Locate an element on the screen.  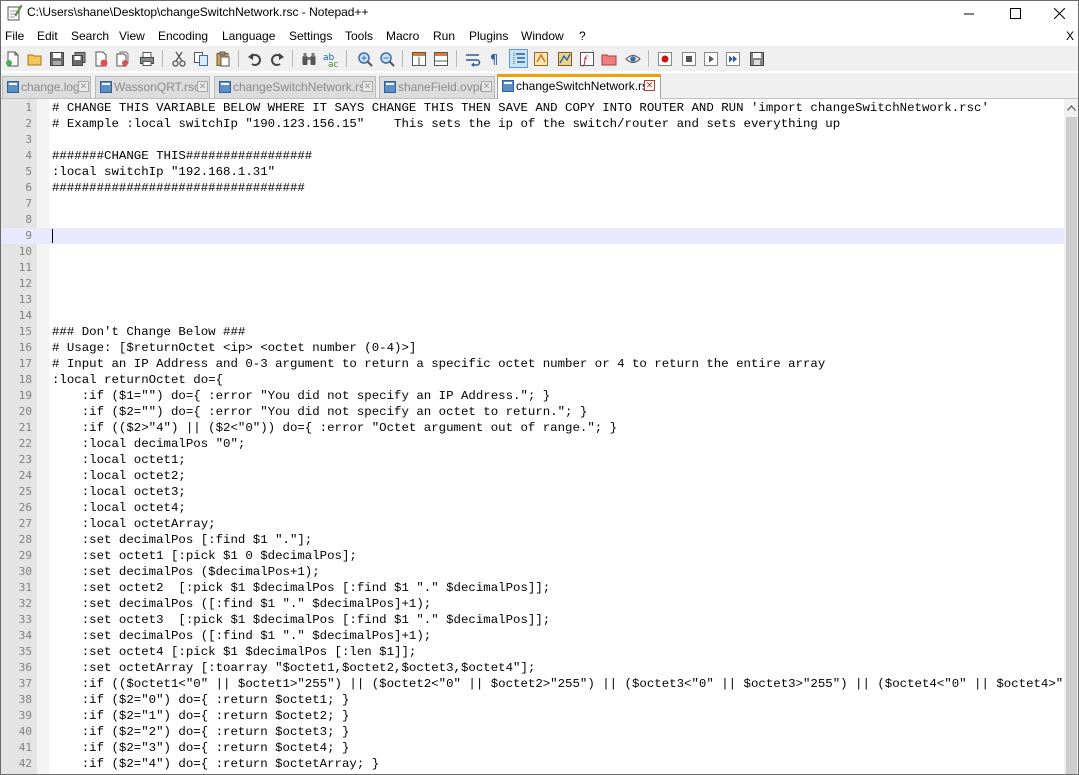
close-all-button is located at coordinates (122, 58).